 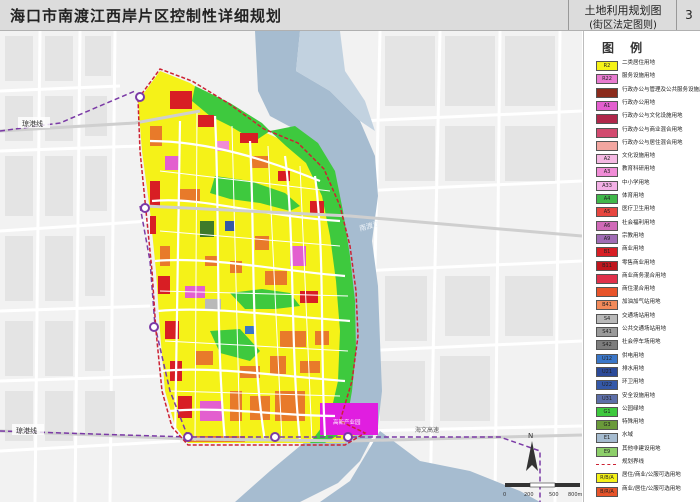 I want to click on legend-item: 行政办公与居住混合用地, so click(x=648, y=145).